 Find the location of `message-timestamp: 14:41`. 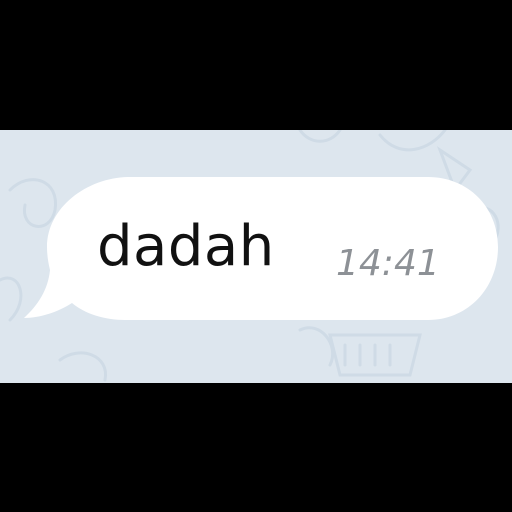

message-timestamp: 14:41 is located at coordinates (388, 263).